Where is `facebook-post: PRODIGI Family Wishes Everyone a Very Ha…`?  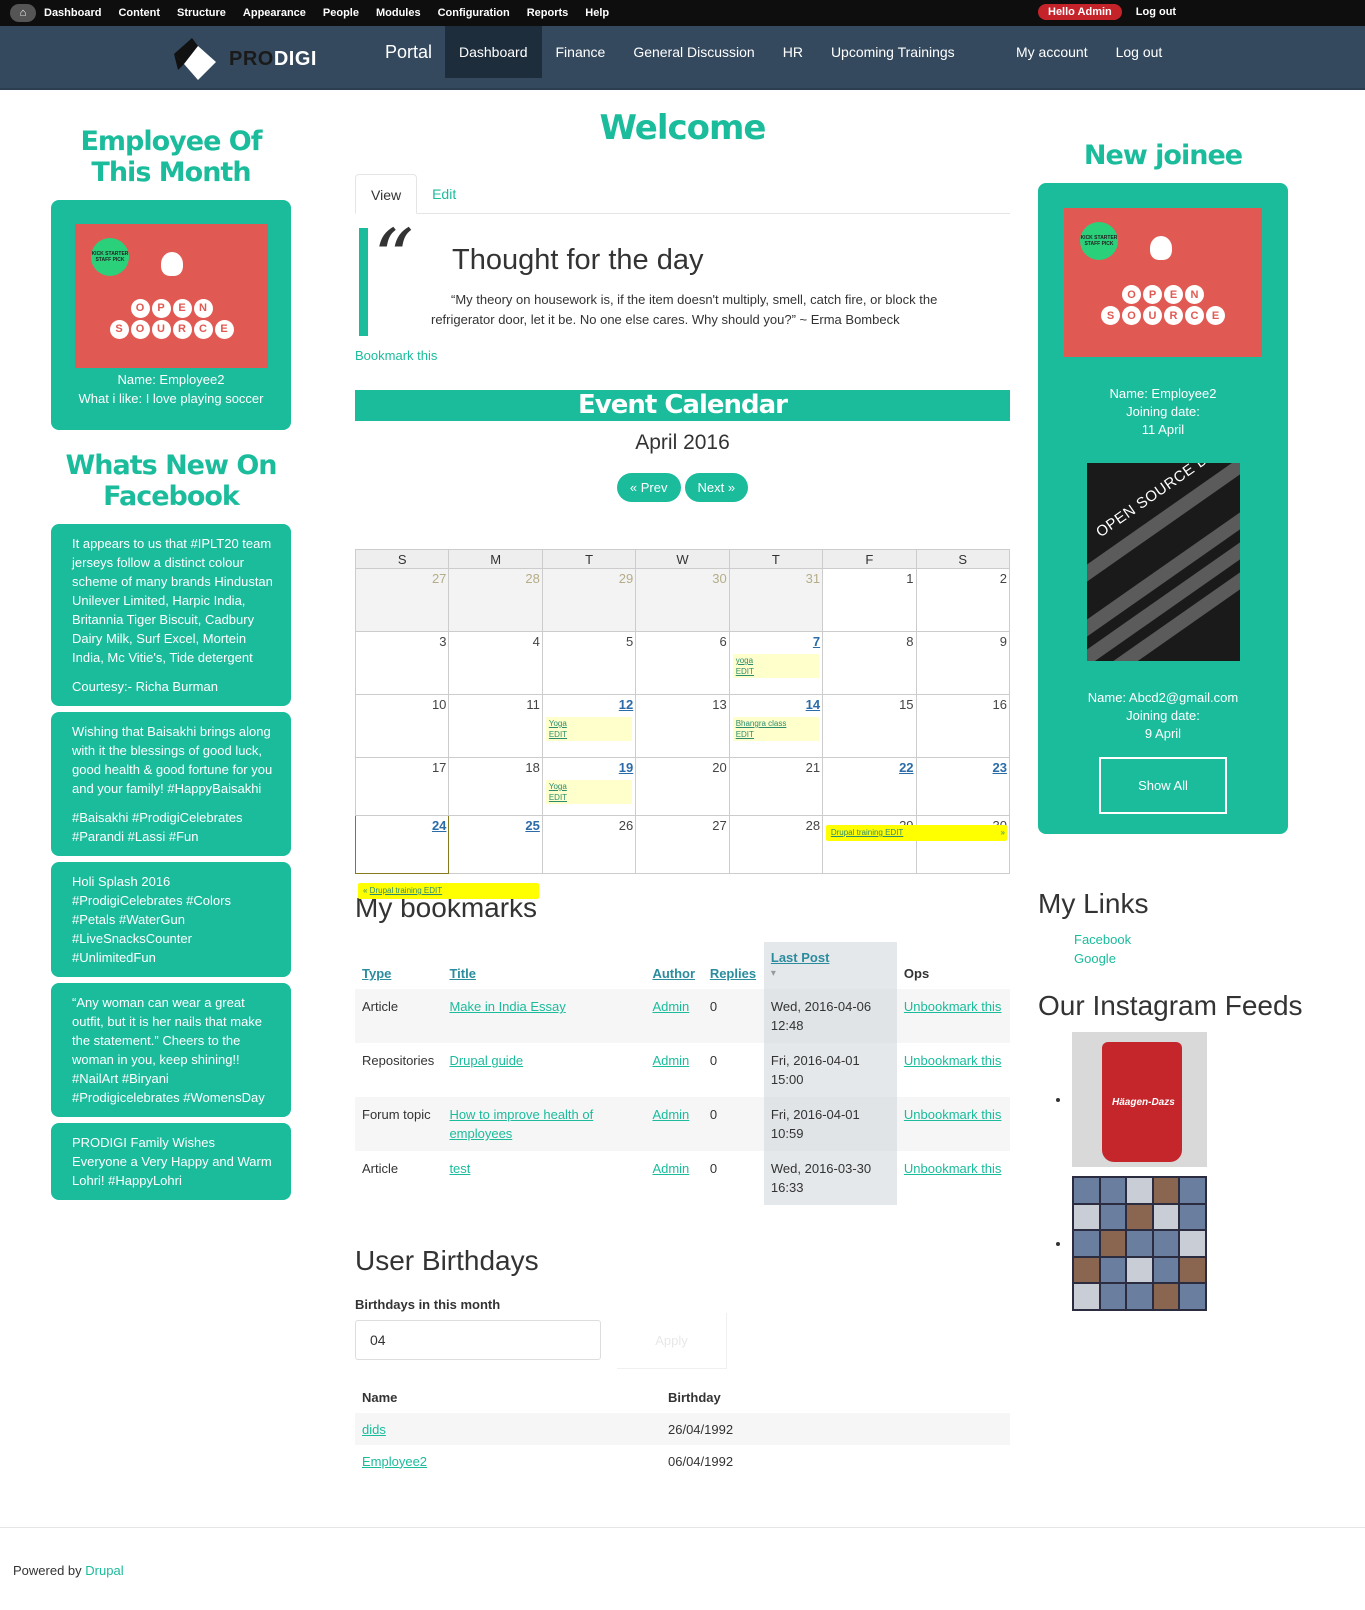
facebook-post: PRODIGI Family Wishes Everyone a Very Ha… is located at coordinates (171, 1161).